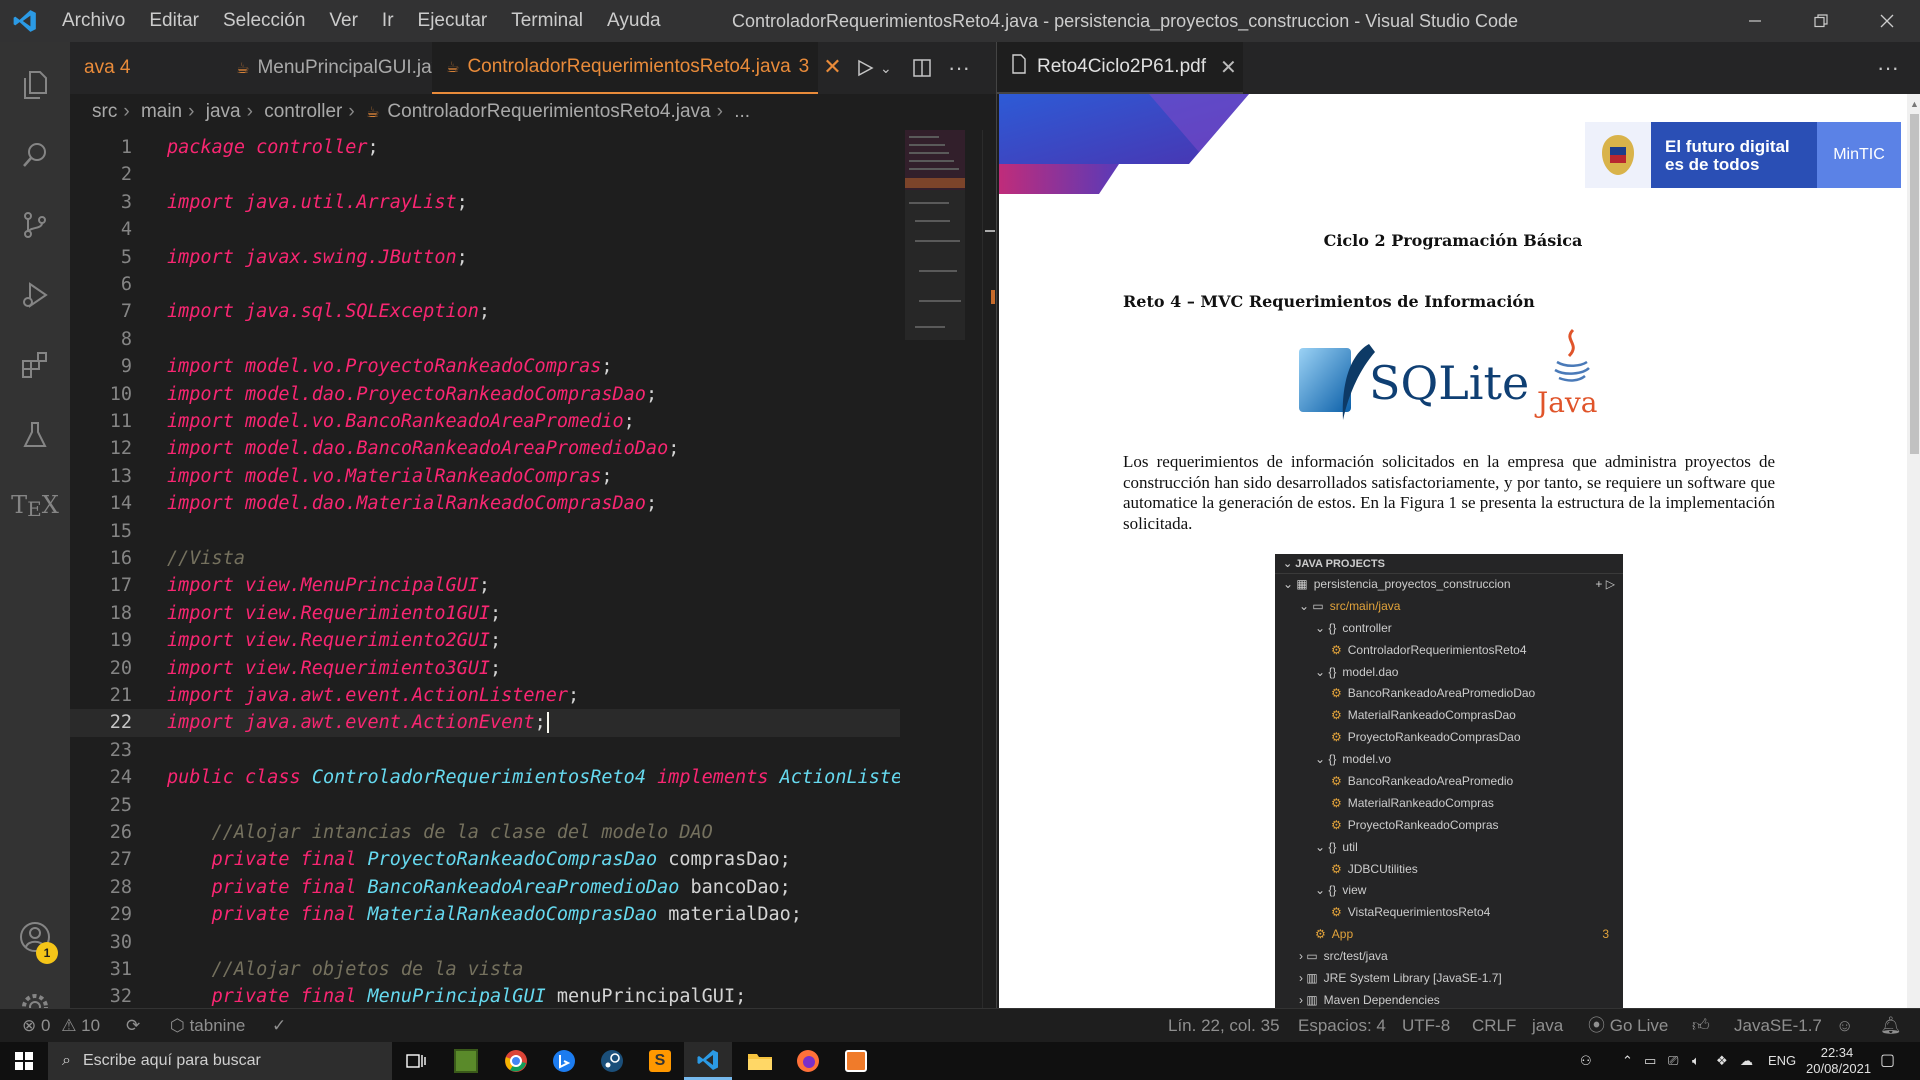 The width and height of the screenshot is (1920, 1080). I want to click on code-line: 6, so click(485, 284).